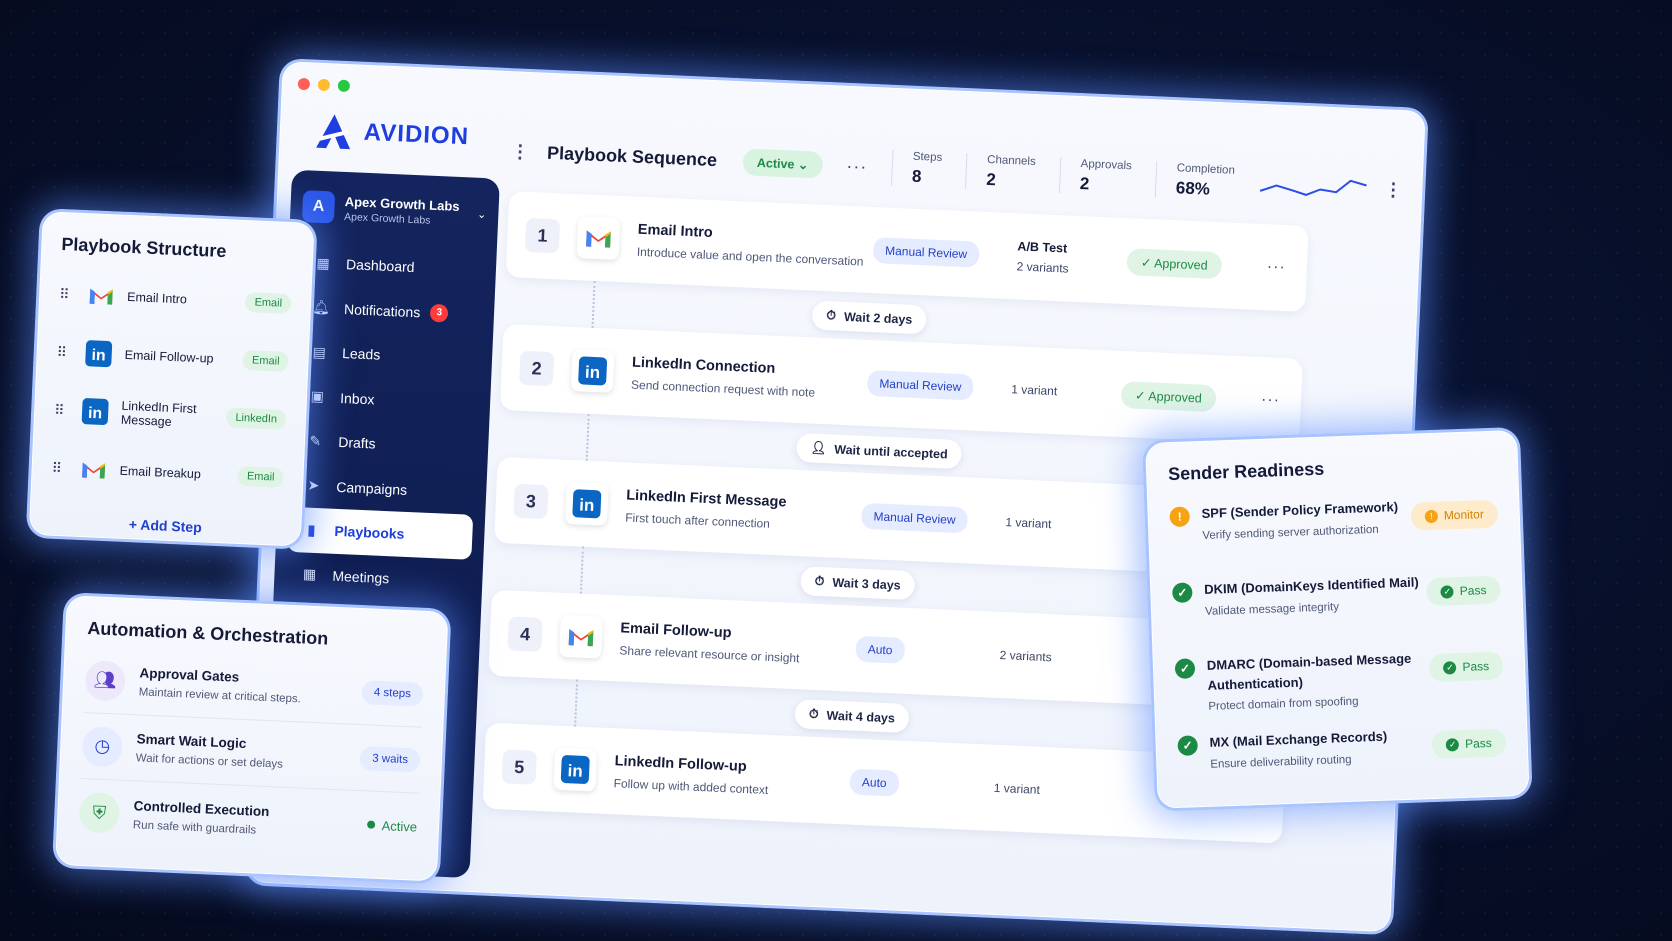  Describe the element at coordinates (311, 529) in the screenshot. I see `book-icon: ▮` at that location.